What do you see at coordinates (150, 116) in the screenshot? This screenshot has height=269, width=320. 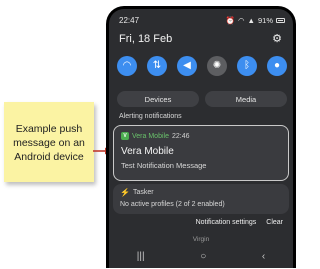 I see `alerting-notifications-label: Alerting notifications` at bounding box center [150, 116].